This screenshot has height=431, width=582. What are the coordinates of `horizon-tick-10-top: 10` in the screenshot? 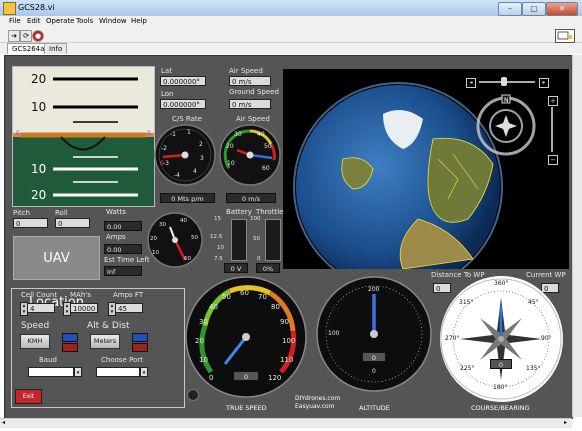 It's located at (39, 107).